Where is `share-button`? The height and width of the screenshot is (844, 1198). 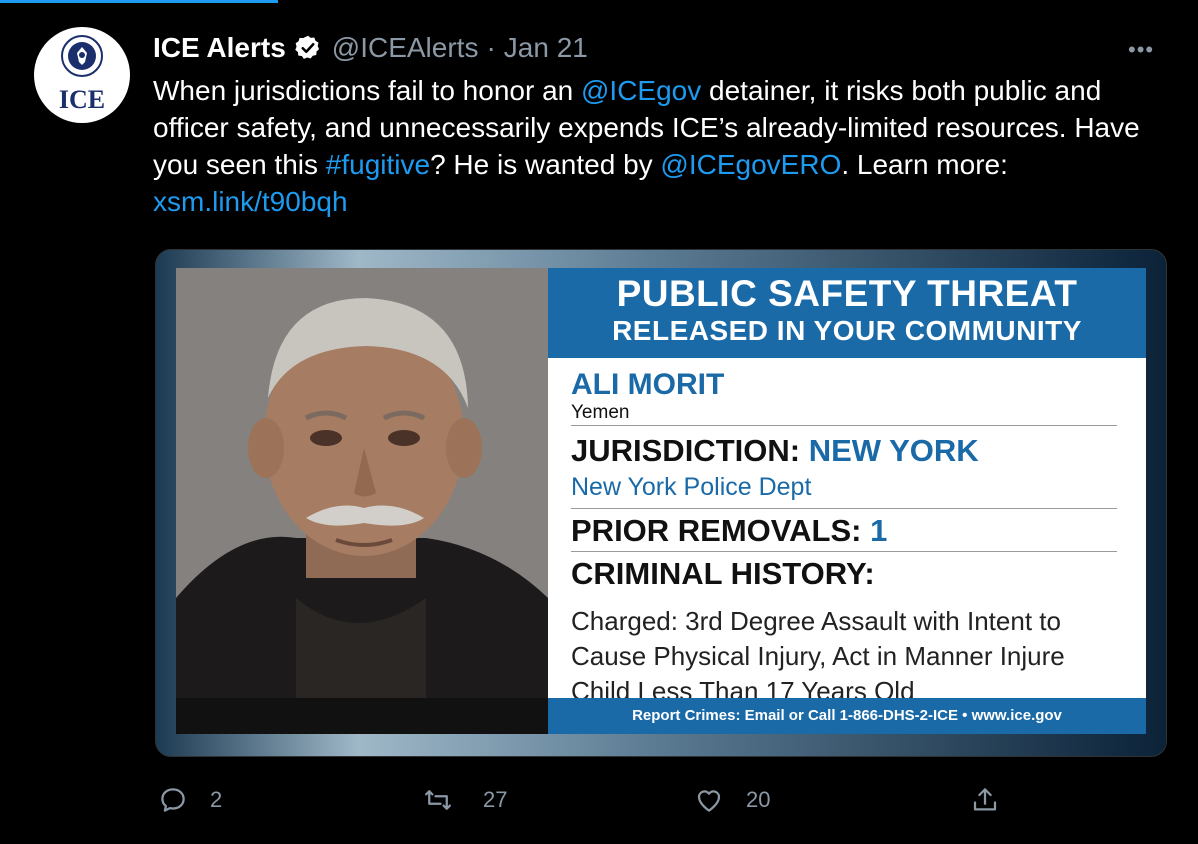
share-button is located at coordinates (985, 800).